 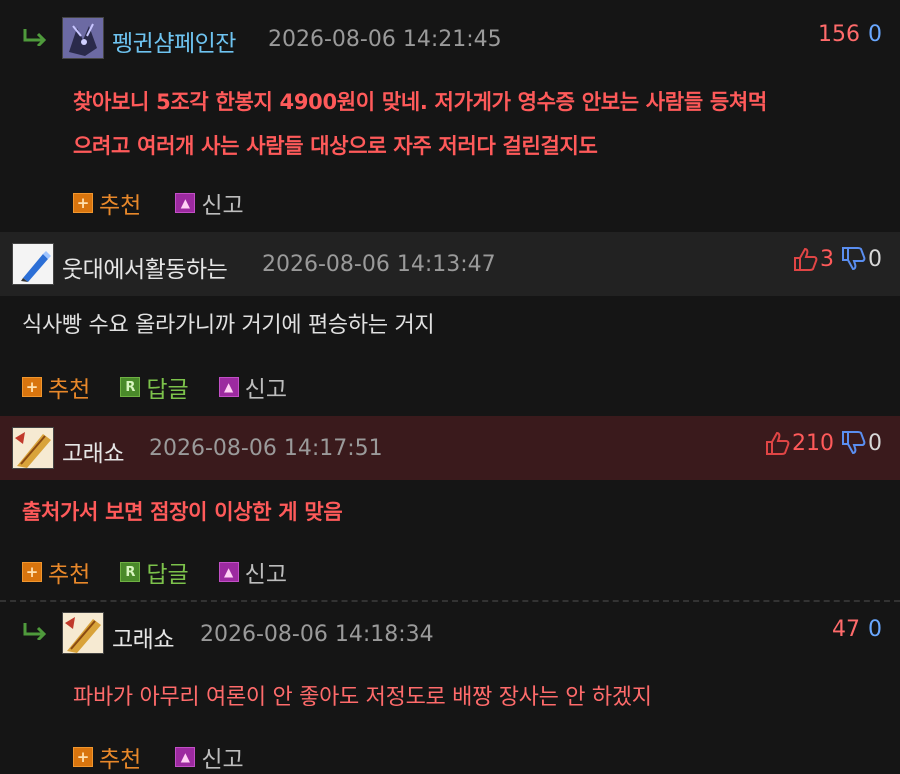 What do you see at coordinates (317, 634) in the screenshot?
I see `timestamp: 2026-08-06 14:18:34` at bounding box center [317, 634].